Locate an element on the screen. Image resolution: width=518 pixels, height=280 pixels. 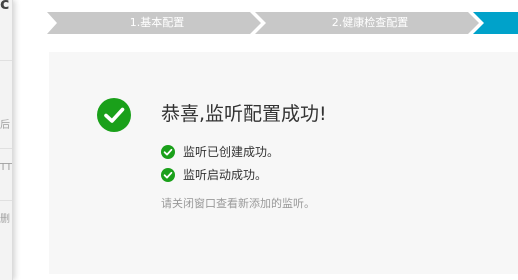
result-item-created: 监听已创建成功。 is located at coordinates (220, 152).